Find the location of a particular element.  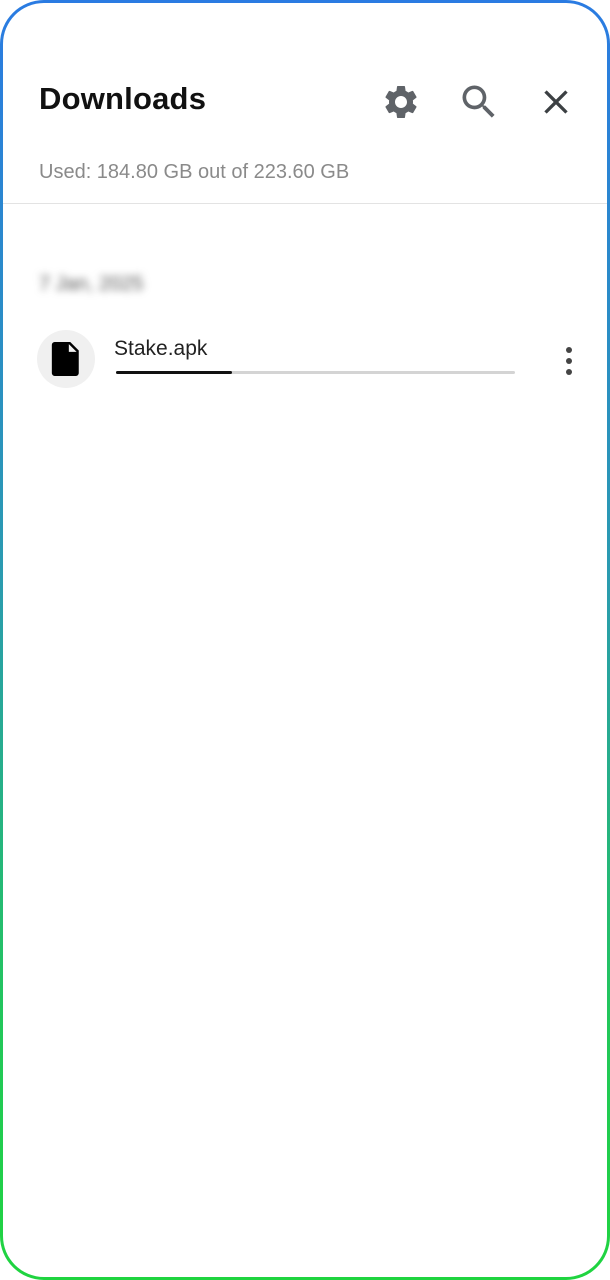

download-progress-fill is located at coordinates (174, 372).